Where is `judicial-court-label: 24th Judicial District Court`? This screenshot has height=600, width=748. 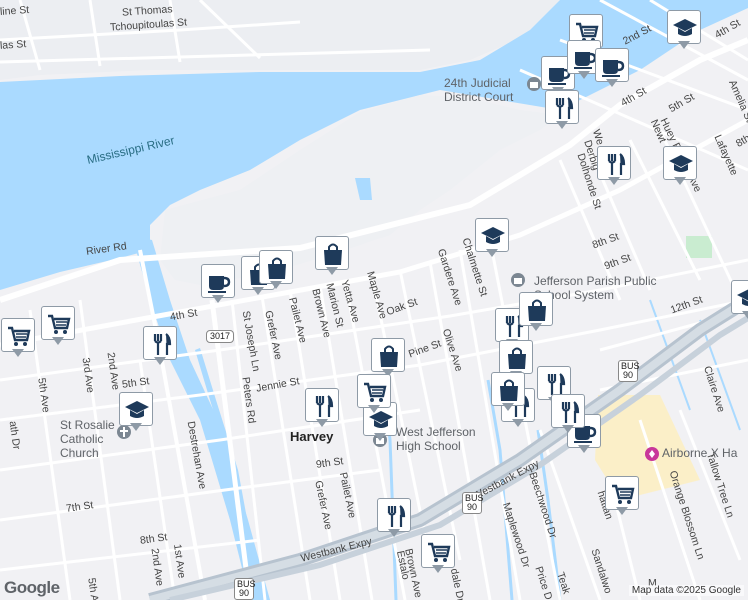 judicial-court-label: 24th Judicial District Court is located at coordinates (479, 90).